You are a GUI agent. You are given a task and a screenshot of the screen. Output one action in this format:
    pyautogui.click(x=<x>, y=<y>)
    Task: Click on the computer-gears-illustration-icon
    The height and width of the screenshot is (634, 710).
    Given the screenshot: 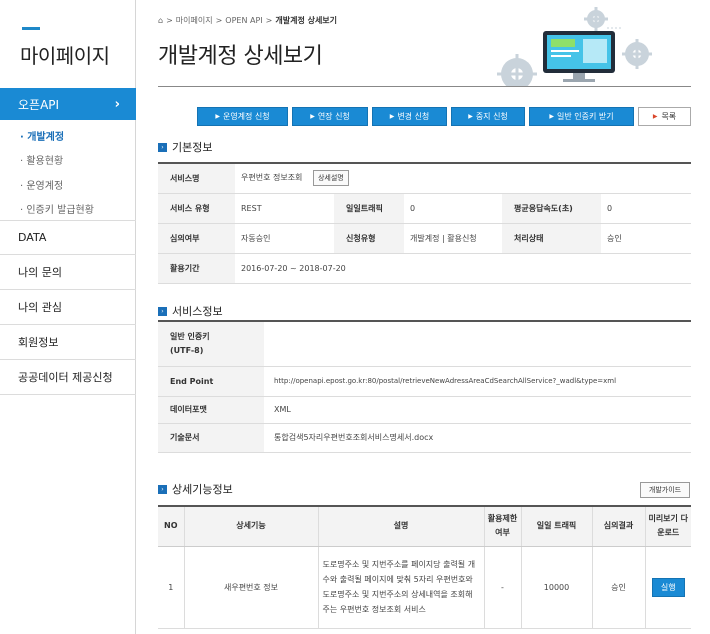 What is the action you would take?
    pyautogui.click(x=574, y=46)
    